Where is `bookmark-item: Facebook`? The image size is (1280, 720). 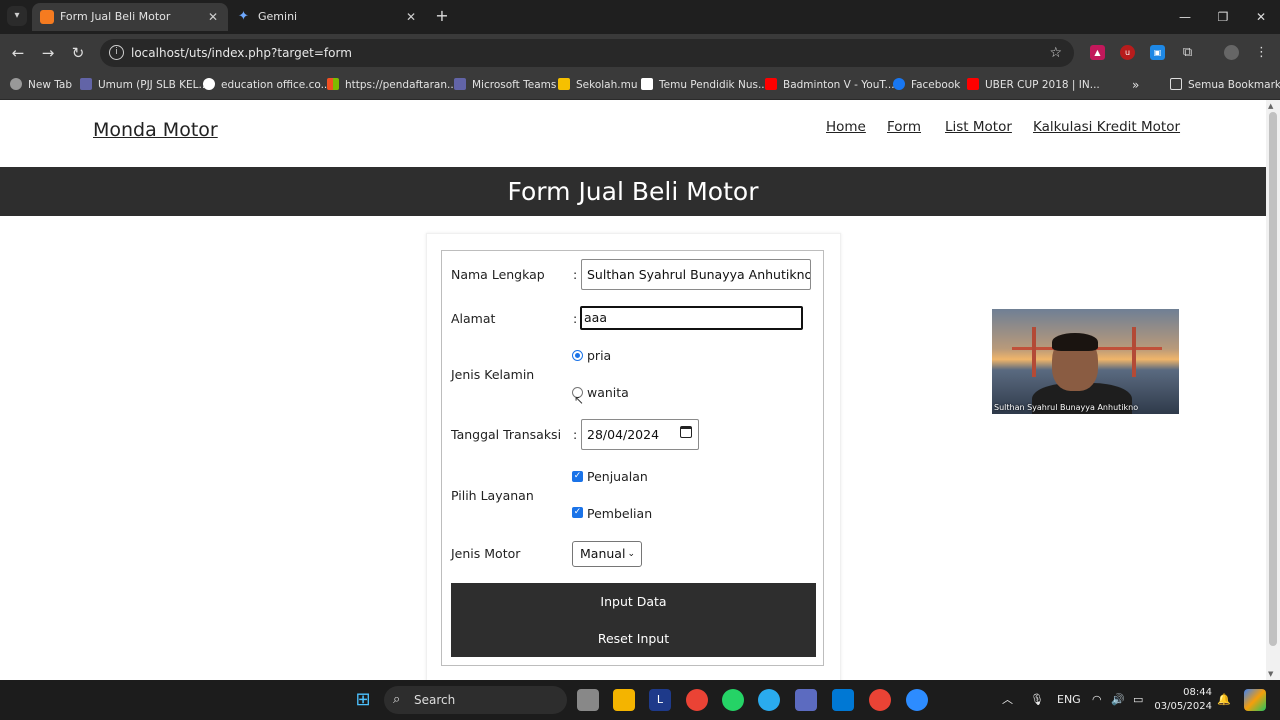 bookmark-item: Facebook is located at coordinates (926, 85).